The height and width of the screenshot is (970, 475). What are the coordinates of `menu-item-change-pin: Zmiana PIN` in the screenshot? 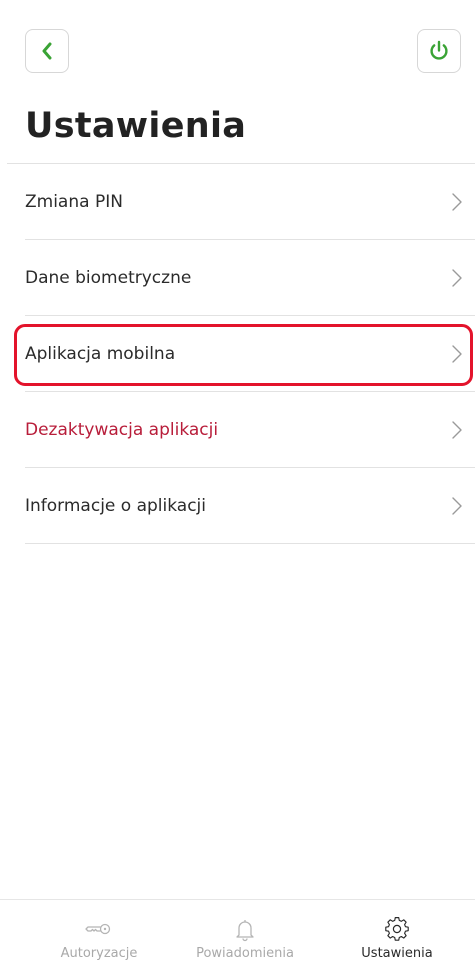 It's located at (250, 202).